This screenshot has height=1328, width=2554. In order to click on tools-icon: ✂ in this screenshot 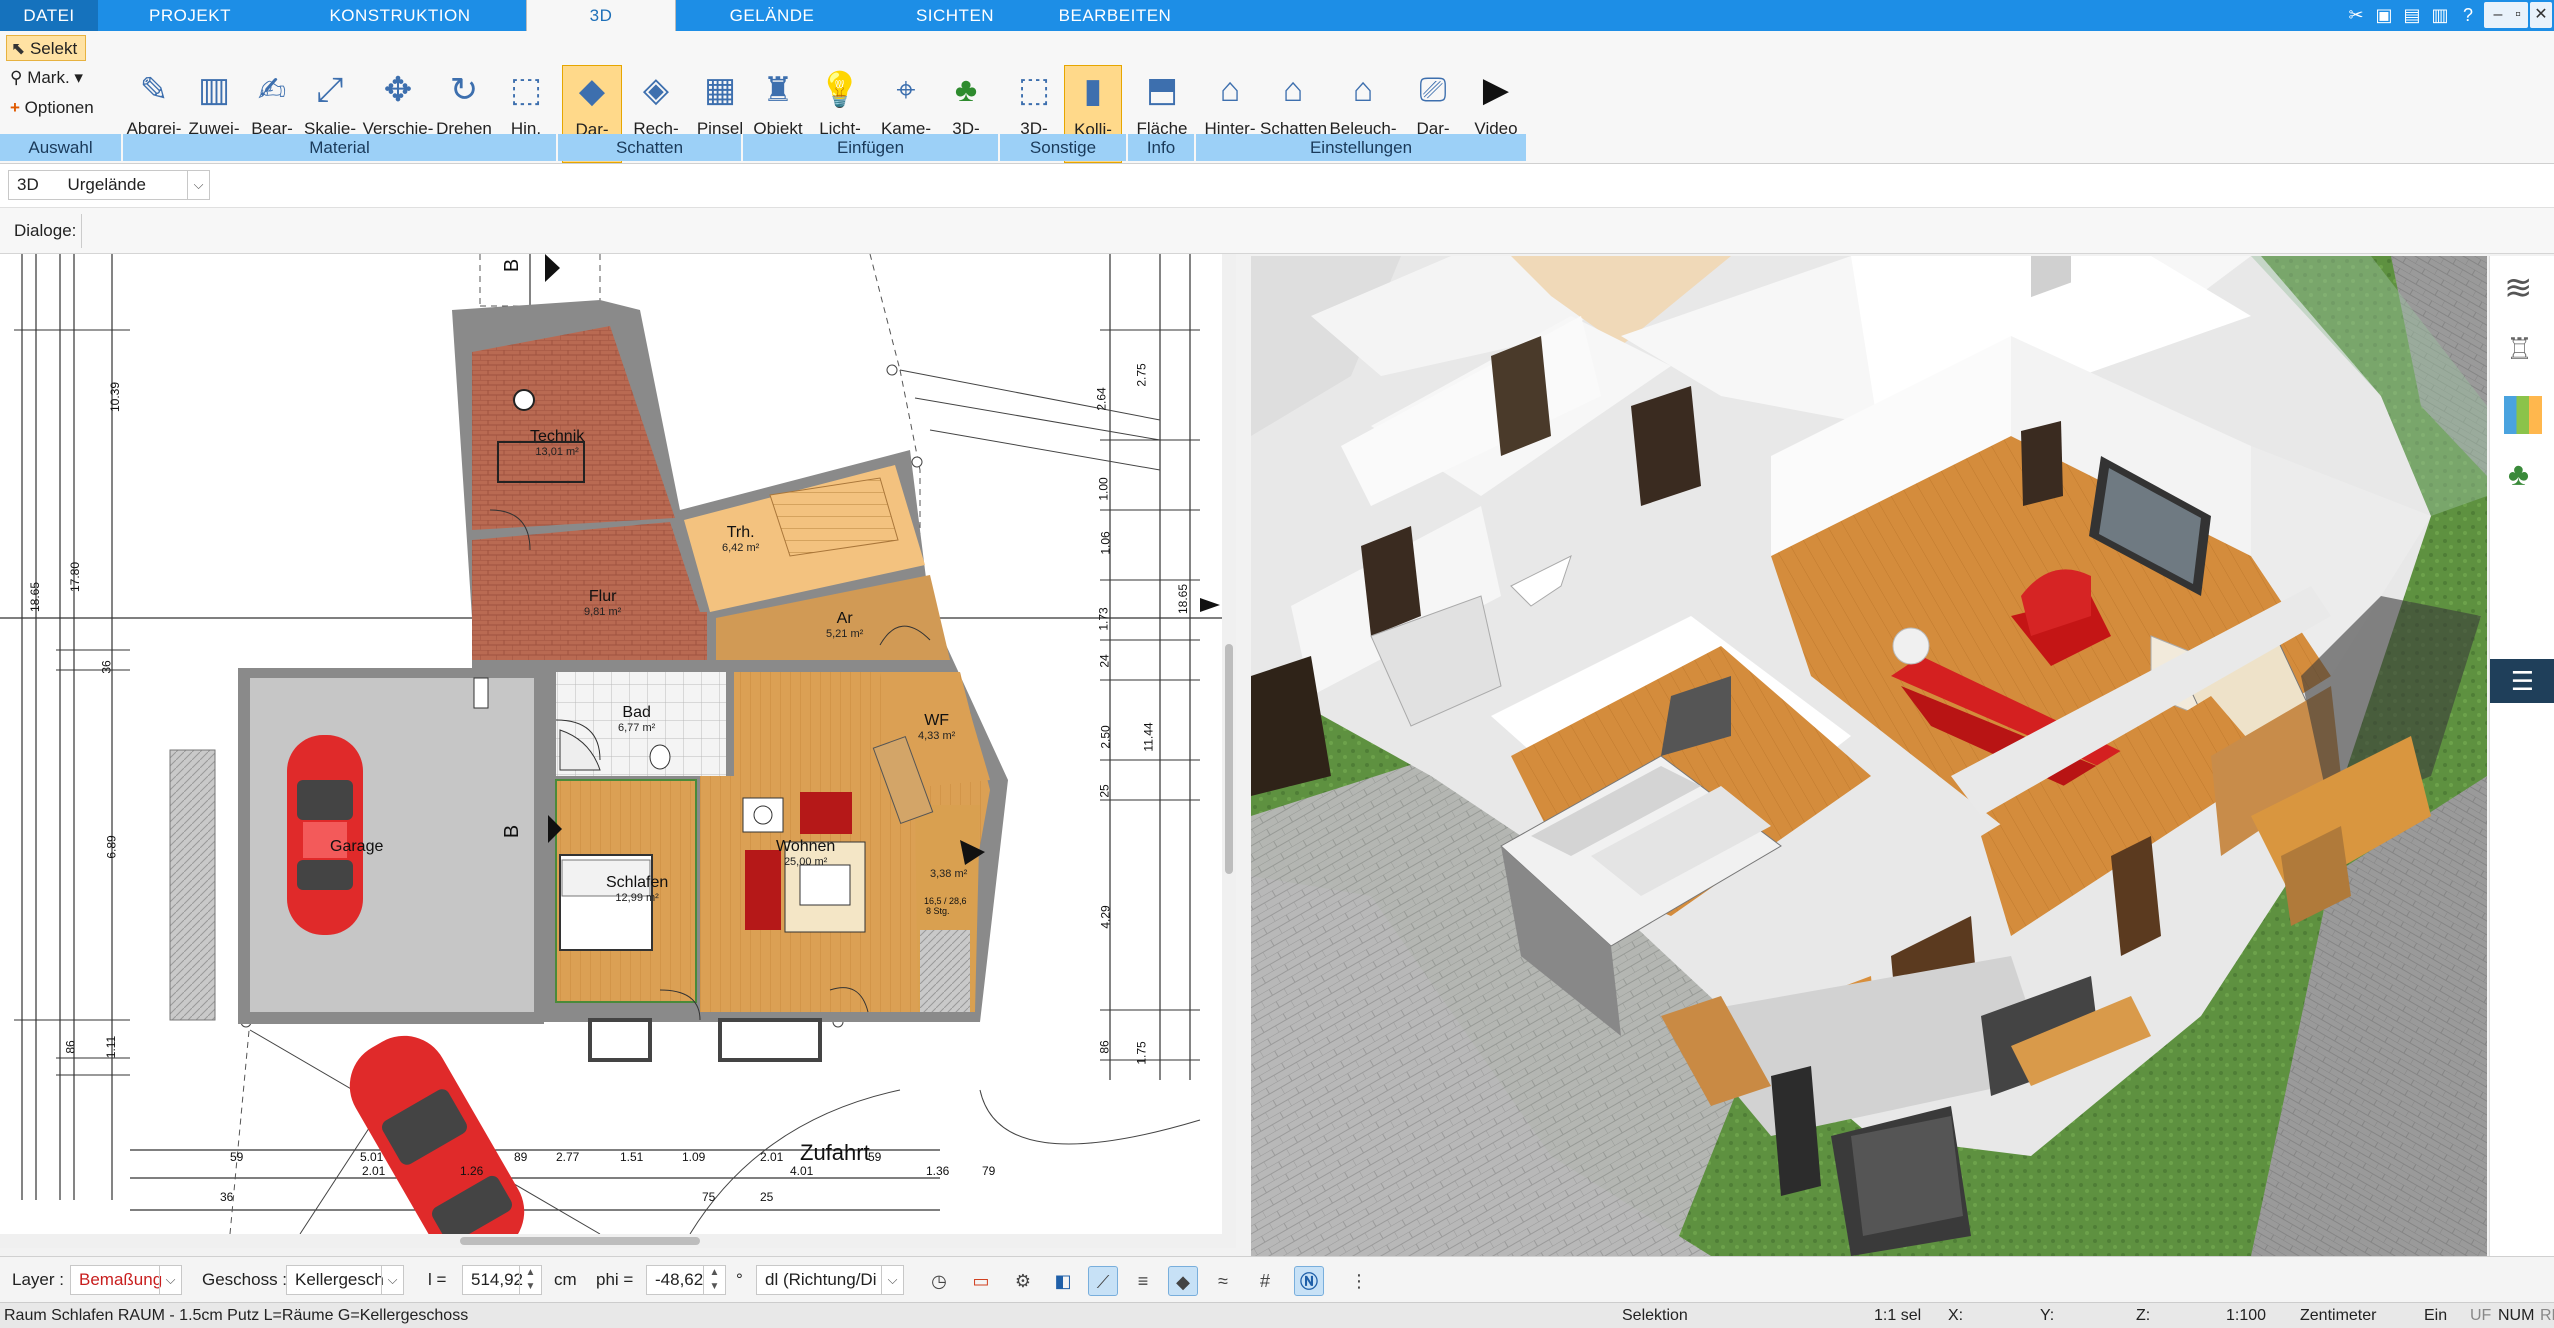, I will do `click(2356, 15)`.